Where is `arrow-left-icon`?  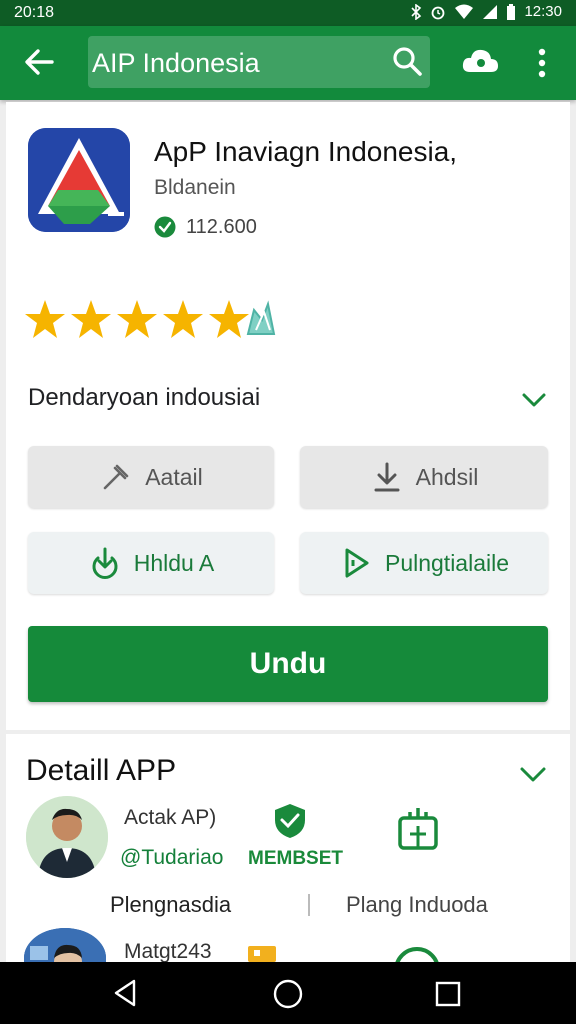 arrow-left-icon is located at coordinates (39, 62).